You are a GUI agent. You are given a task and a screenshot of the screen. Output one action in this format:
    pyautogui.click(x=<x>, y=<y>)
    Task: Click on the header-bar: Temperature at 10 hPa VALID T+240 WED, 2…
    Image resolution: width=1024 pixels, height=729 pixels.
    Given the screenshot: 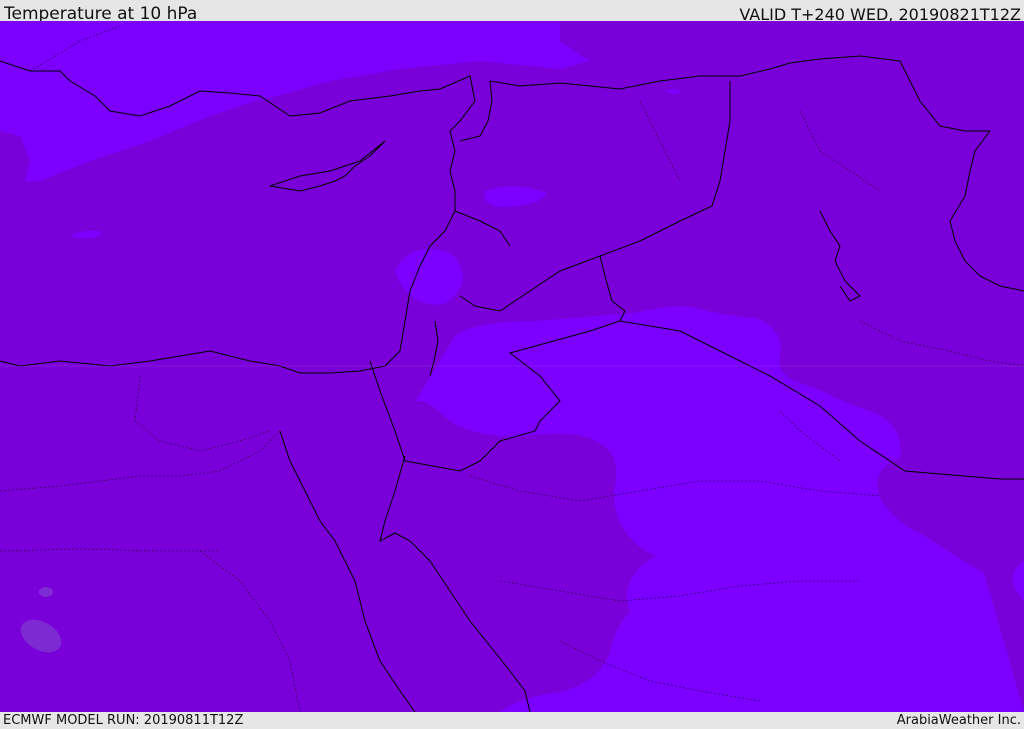 What is the action you would take?
    pyautogui.click(x=512, y=12)
    